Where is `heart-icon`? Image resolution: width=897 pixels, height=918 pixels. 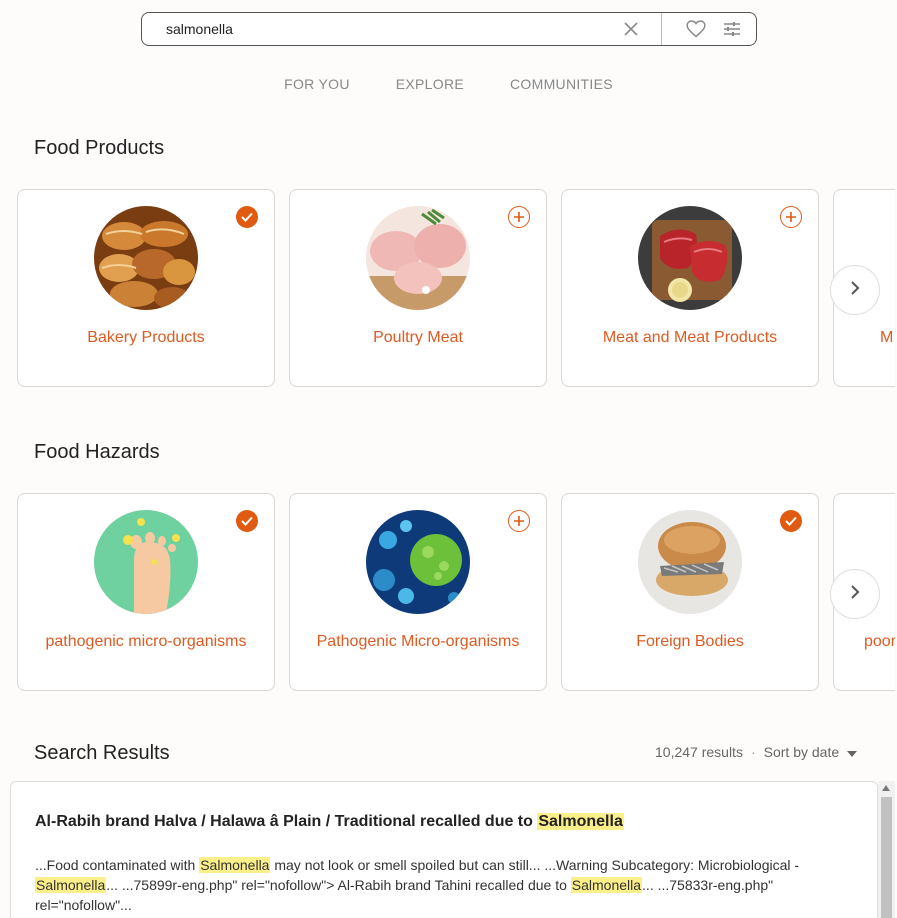 heart-icon is located at coordinates (696, 29).